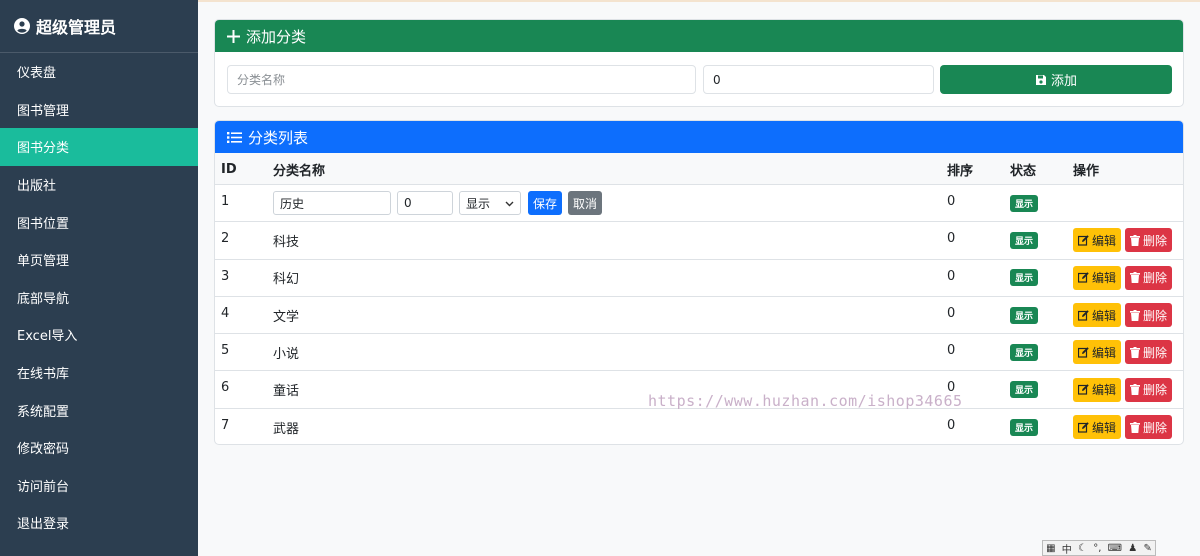 The image size is (1200, 556). Describe the element at coordinates (99, 260) in the screenshot. I see `sidebar-item: 单页管理` at that location.